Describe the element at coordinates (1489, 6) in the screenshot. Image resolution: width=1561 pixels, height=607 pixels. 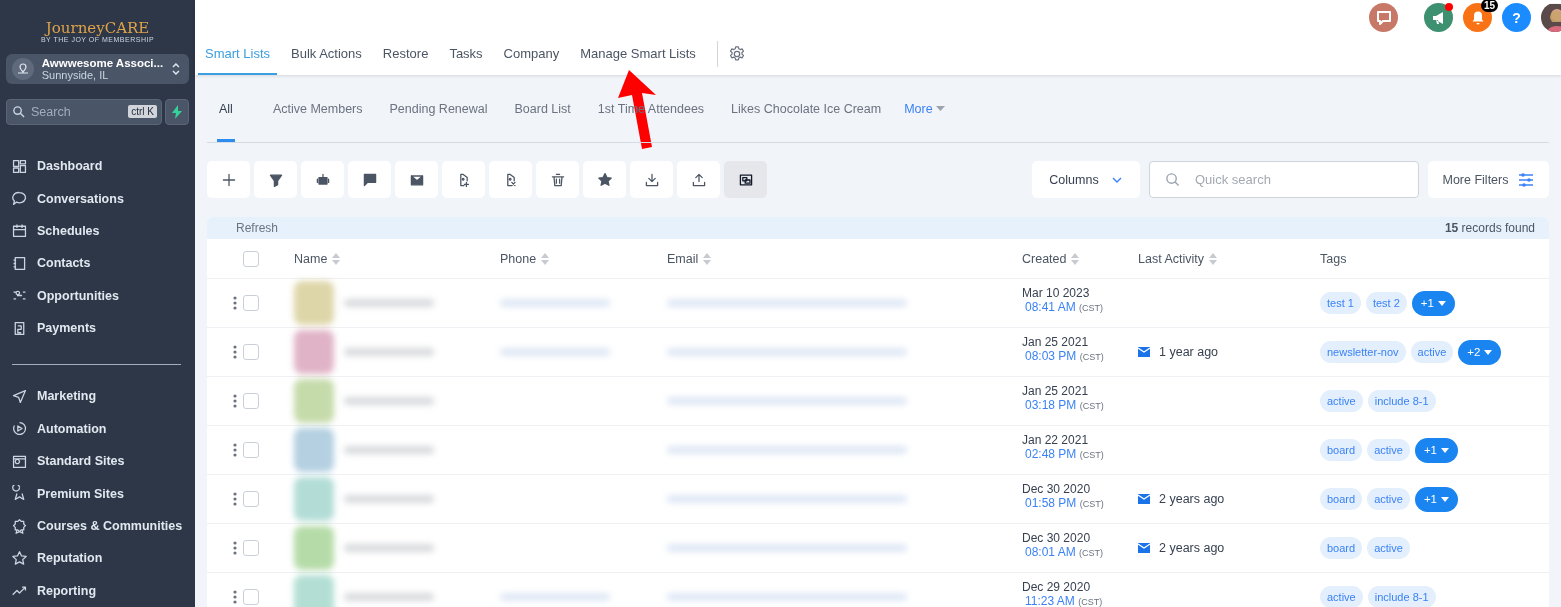
I see `notification-count: 15` at that location.